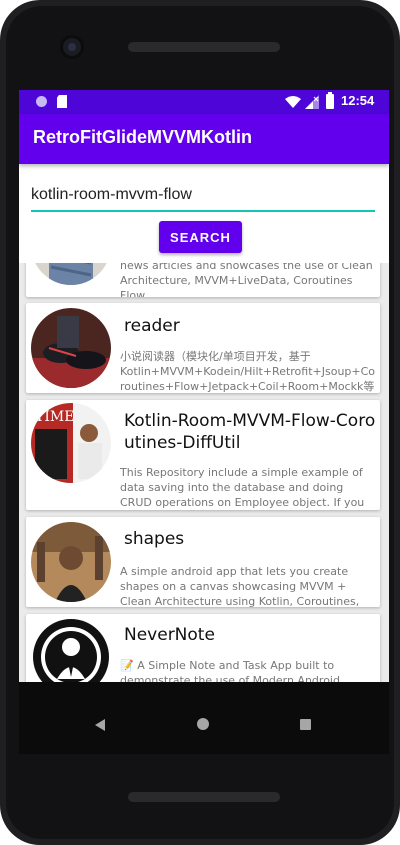  Describe the element at coordinates (330, 100) in the screenshot. I see `battery-icon` at that location.